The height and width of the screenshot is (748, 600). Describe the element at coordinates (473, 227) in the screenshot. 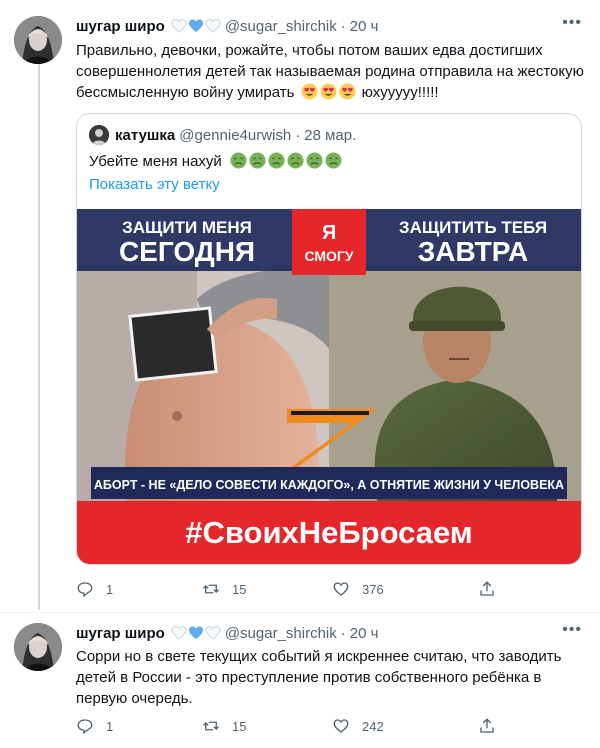

I see `poster-top-right-text: ЗАЩИТИТЬ ТЕБЯ` at that location.